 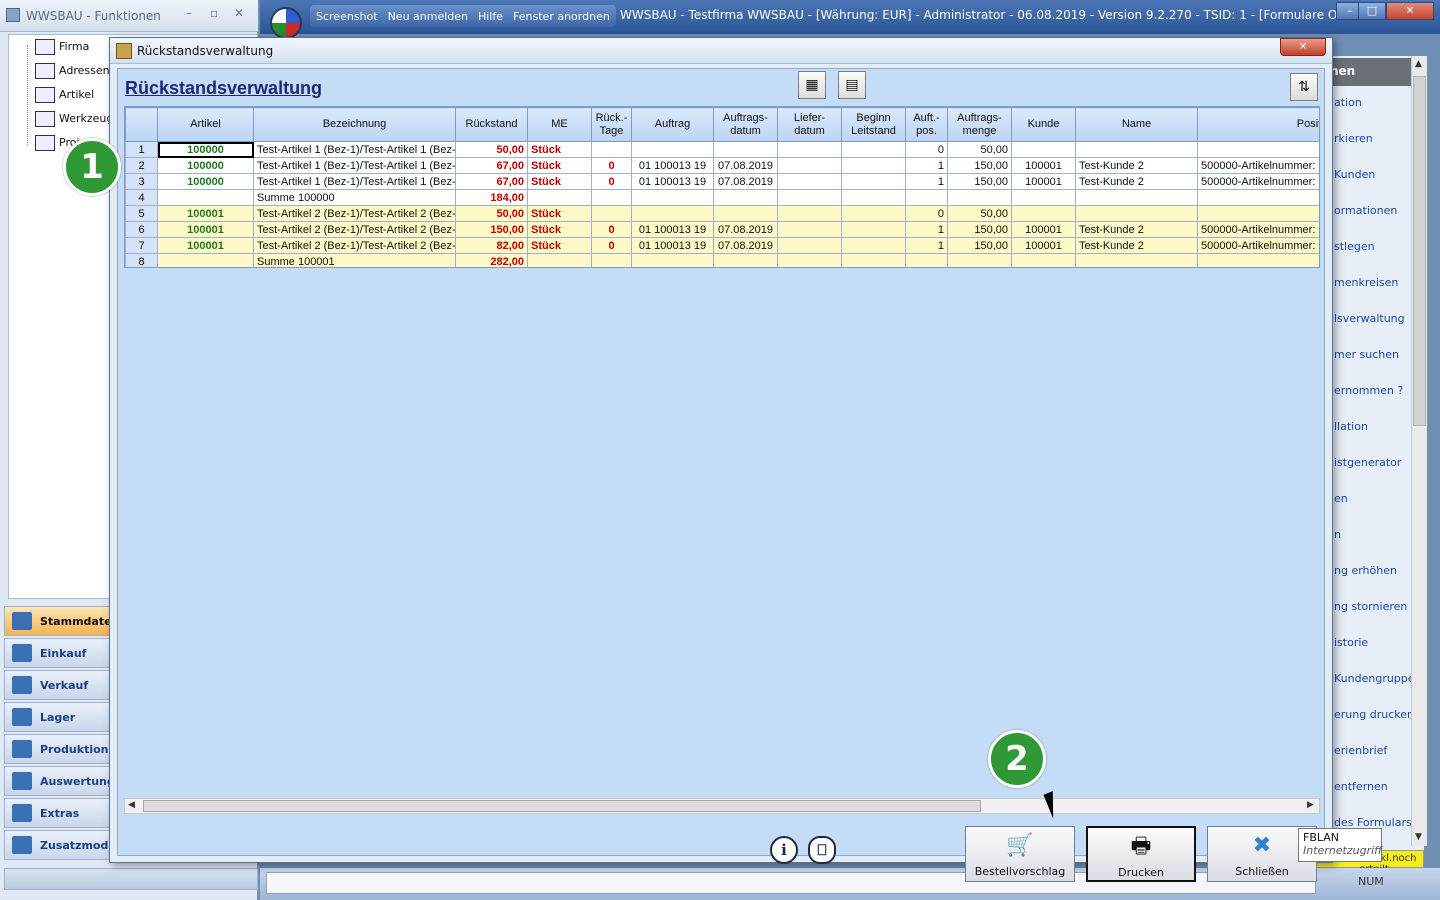 What do you see at coordinates (141, 165) in the screenshot?
I see `row-number: 2` at bounding box center [141, 165].